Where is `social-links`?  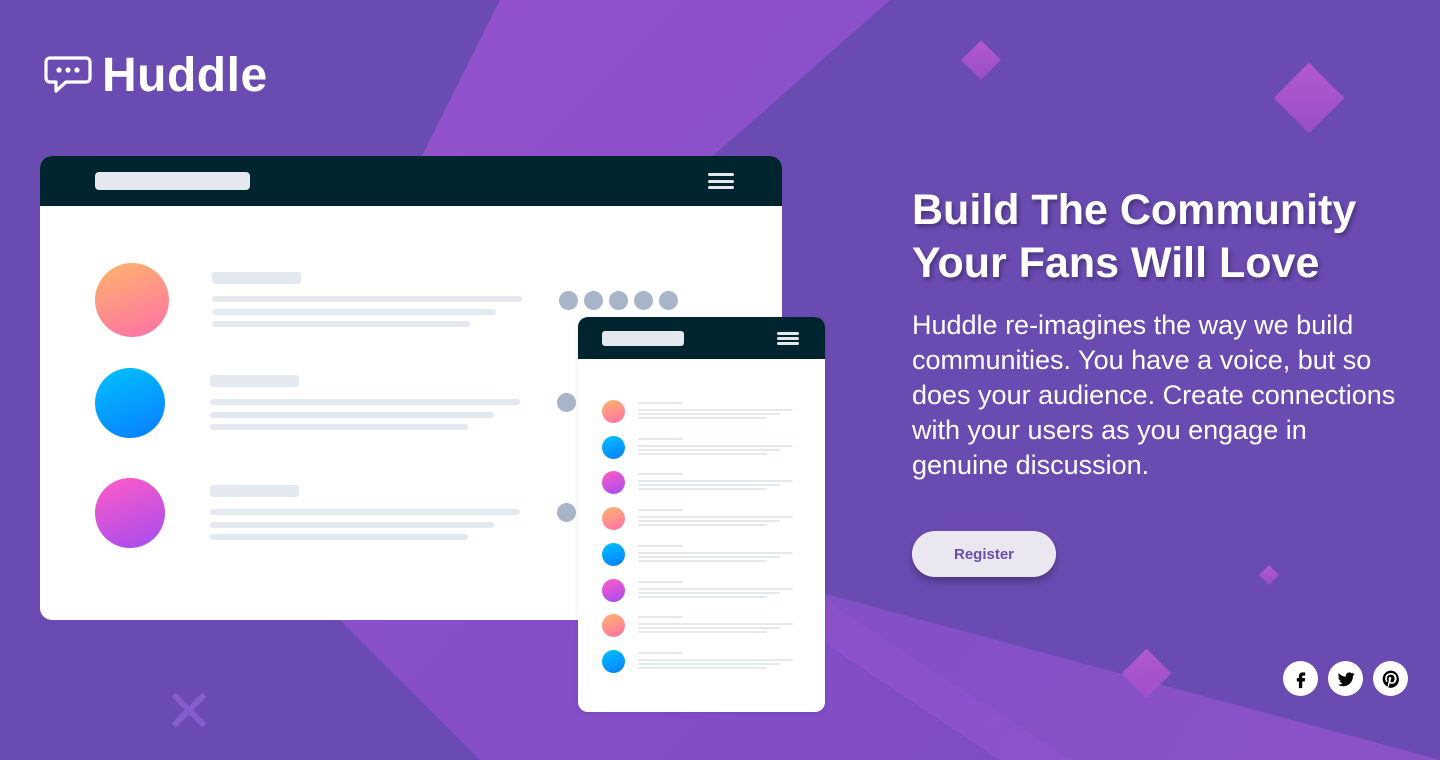
social-links is located at coordinates (1345, 678).